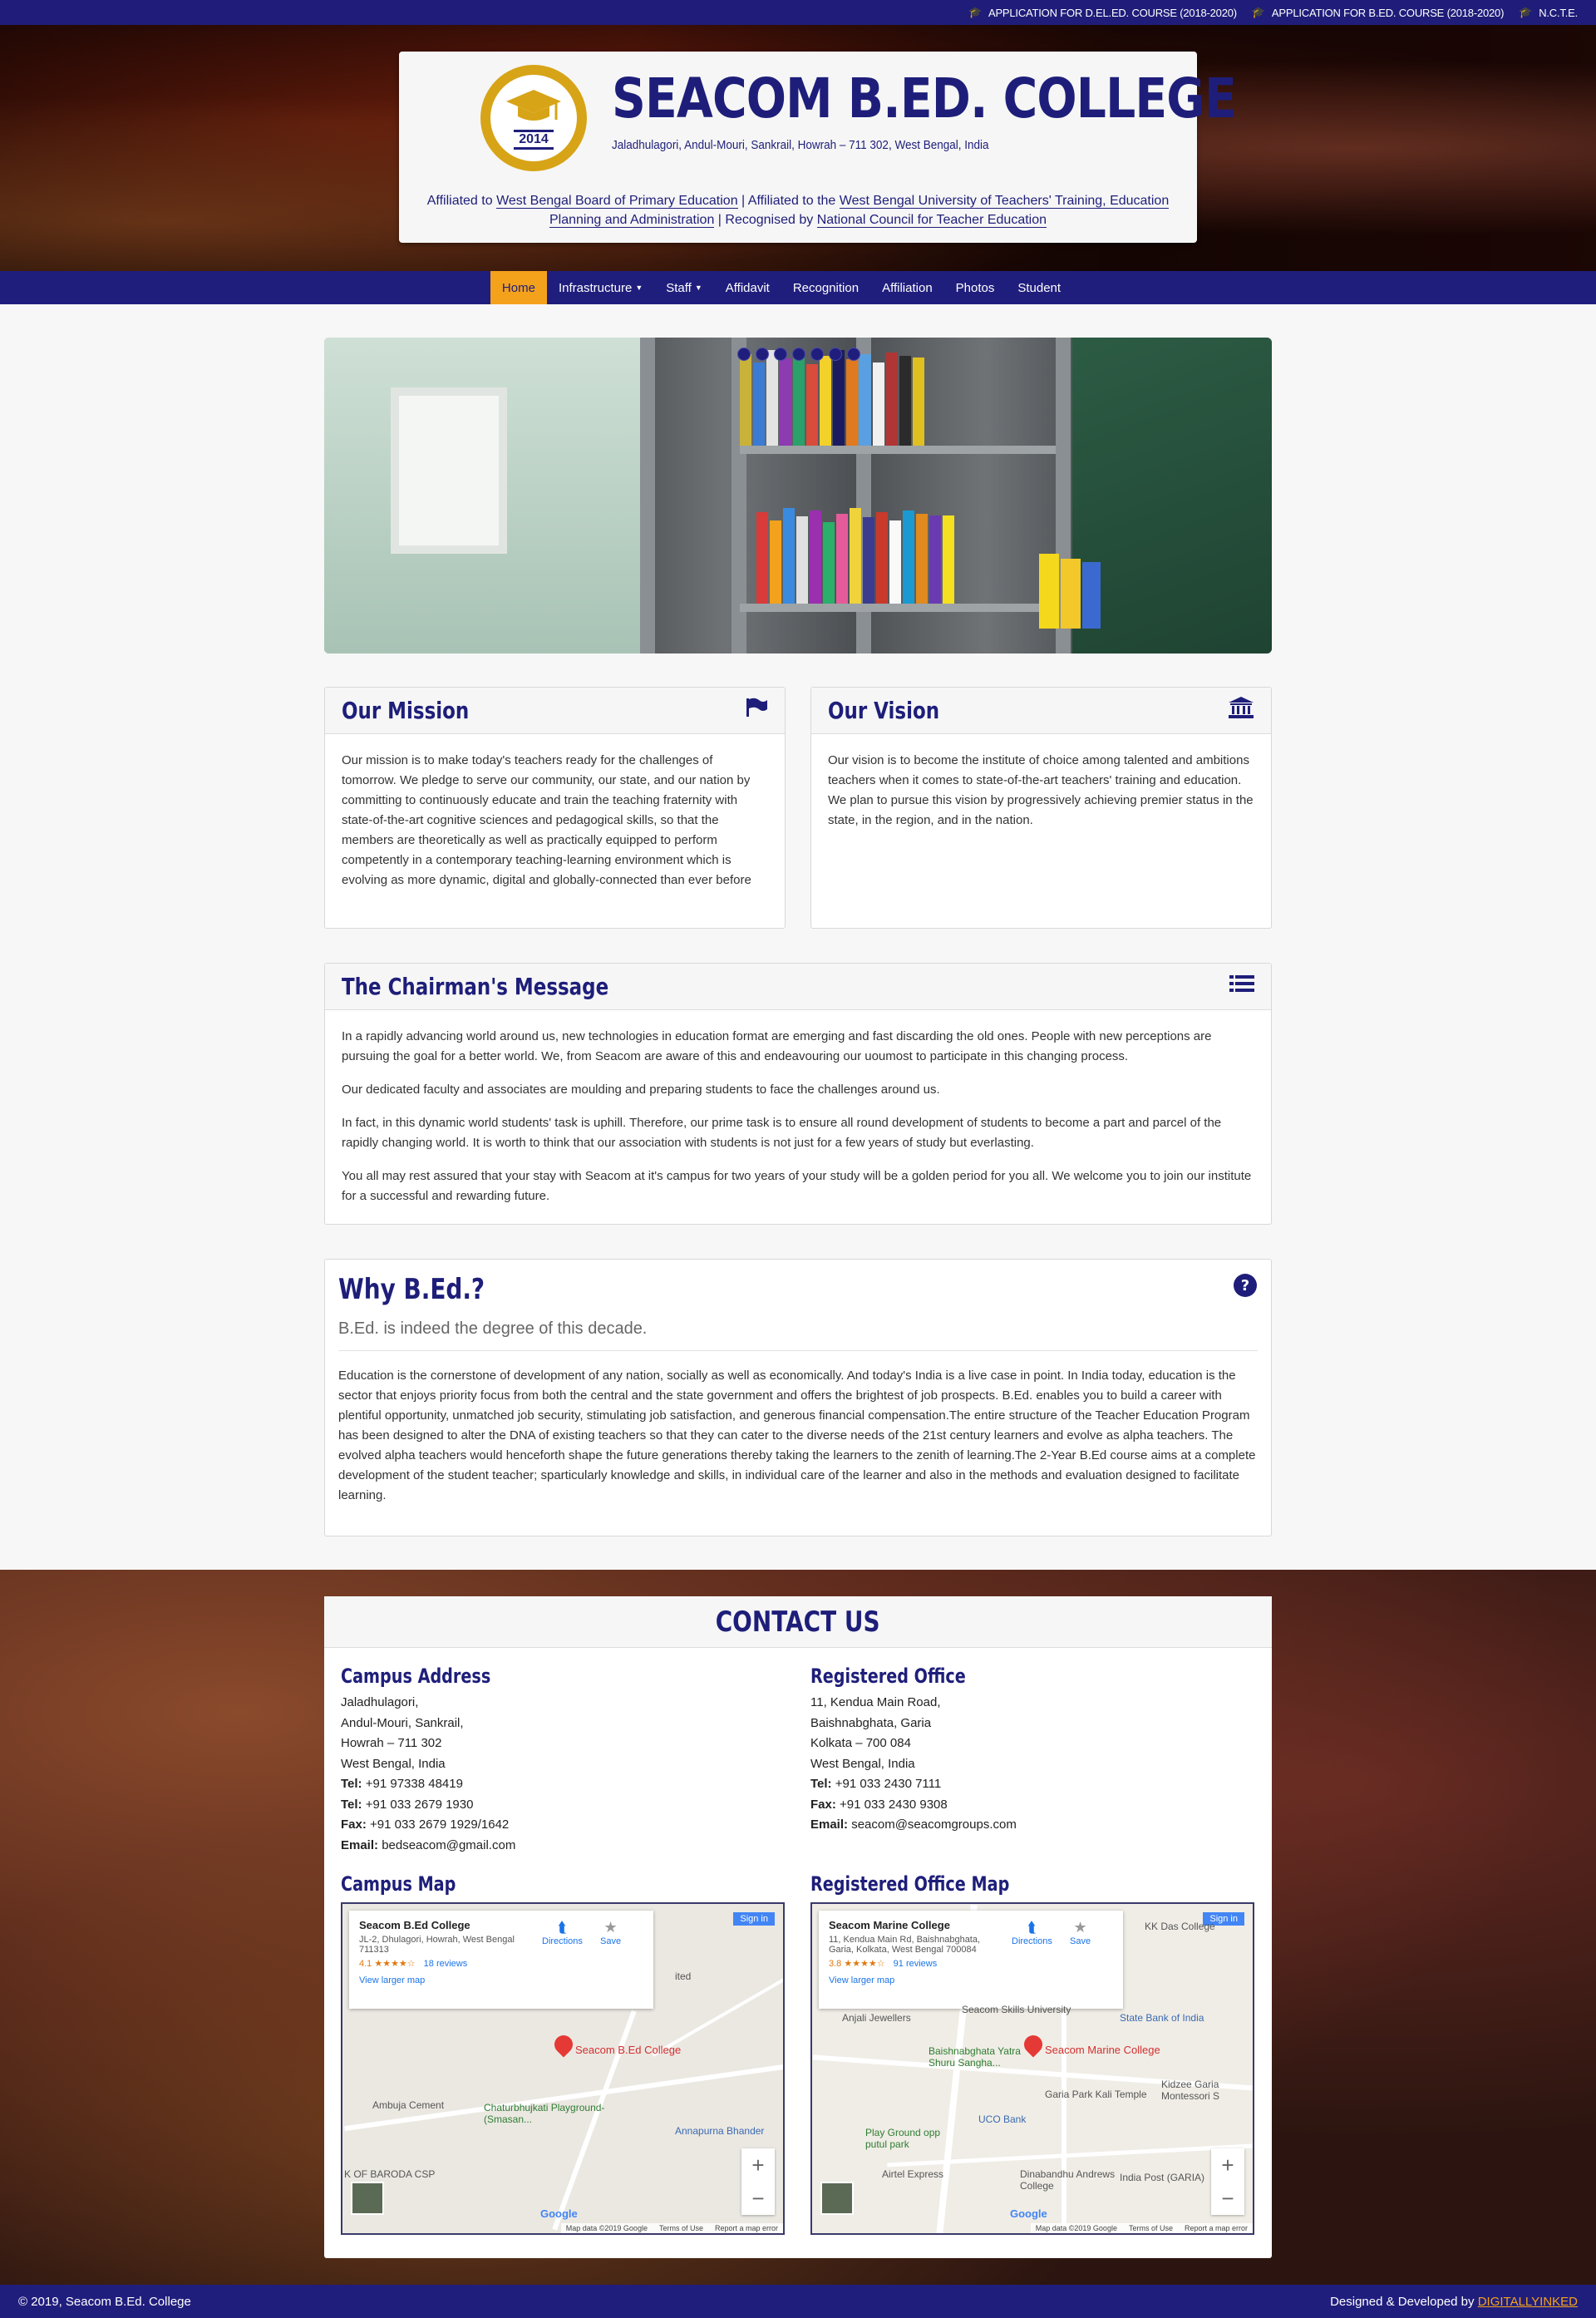  Describe the element at coordinates (1241, 986) in the screenshot. I see `list-icon` at that location.